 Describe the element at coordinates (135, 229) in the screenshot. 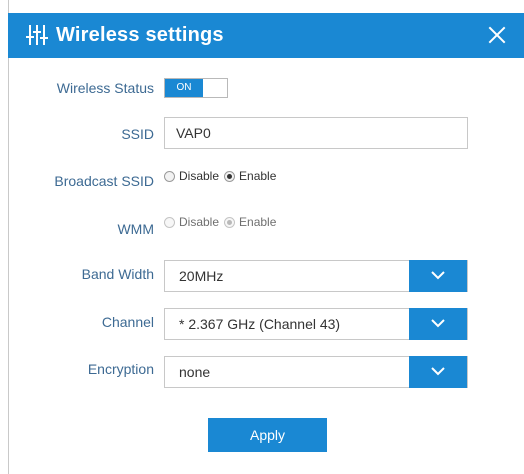

I see `wmm-label: WMM` at that location.